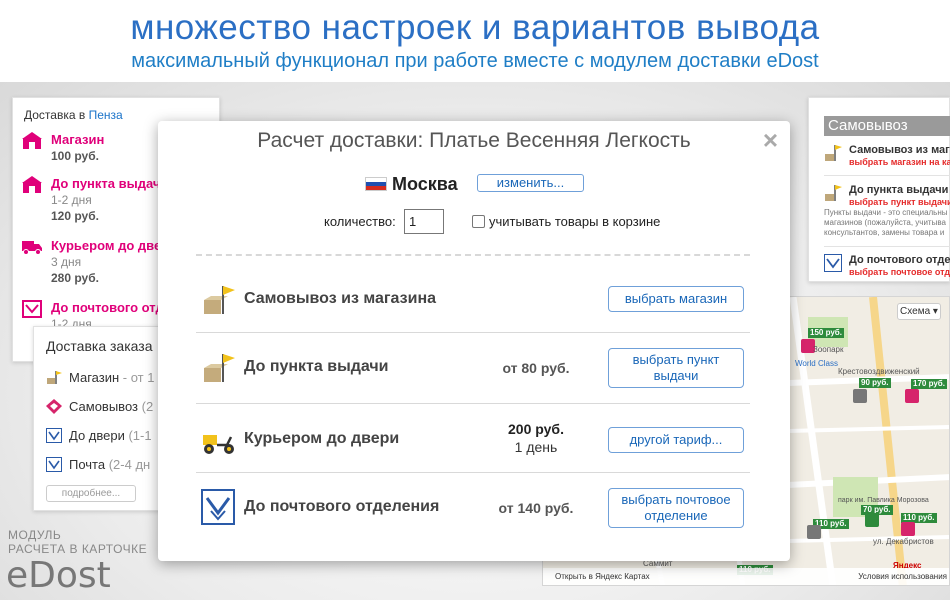 The image size is (950, 600). What do you see at coordinates (35, 535) in the screenshot?
I see `module-caption-line1: МОДУЛЬ` at bounding box center [35, 535].